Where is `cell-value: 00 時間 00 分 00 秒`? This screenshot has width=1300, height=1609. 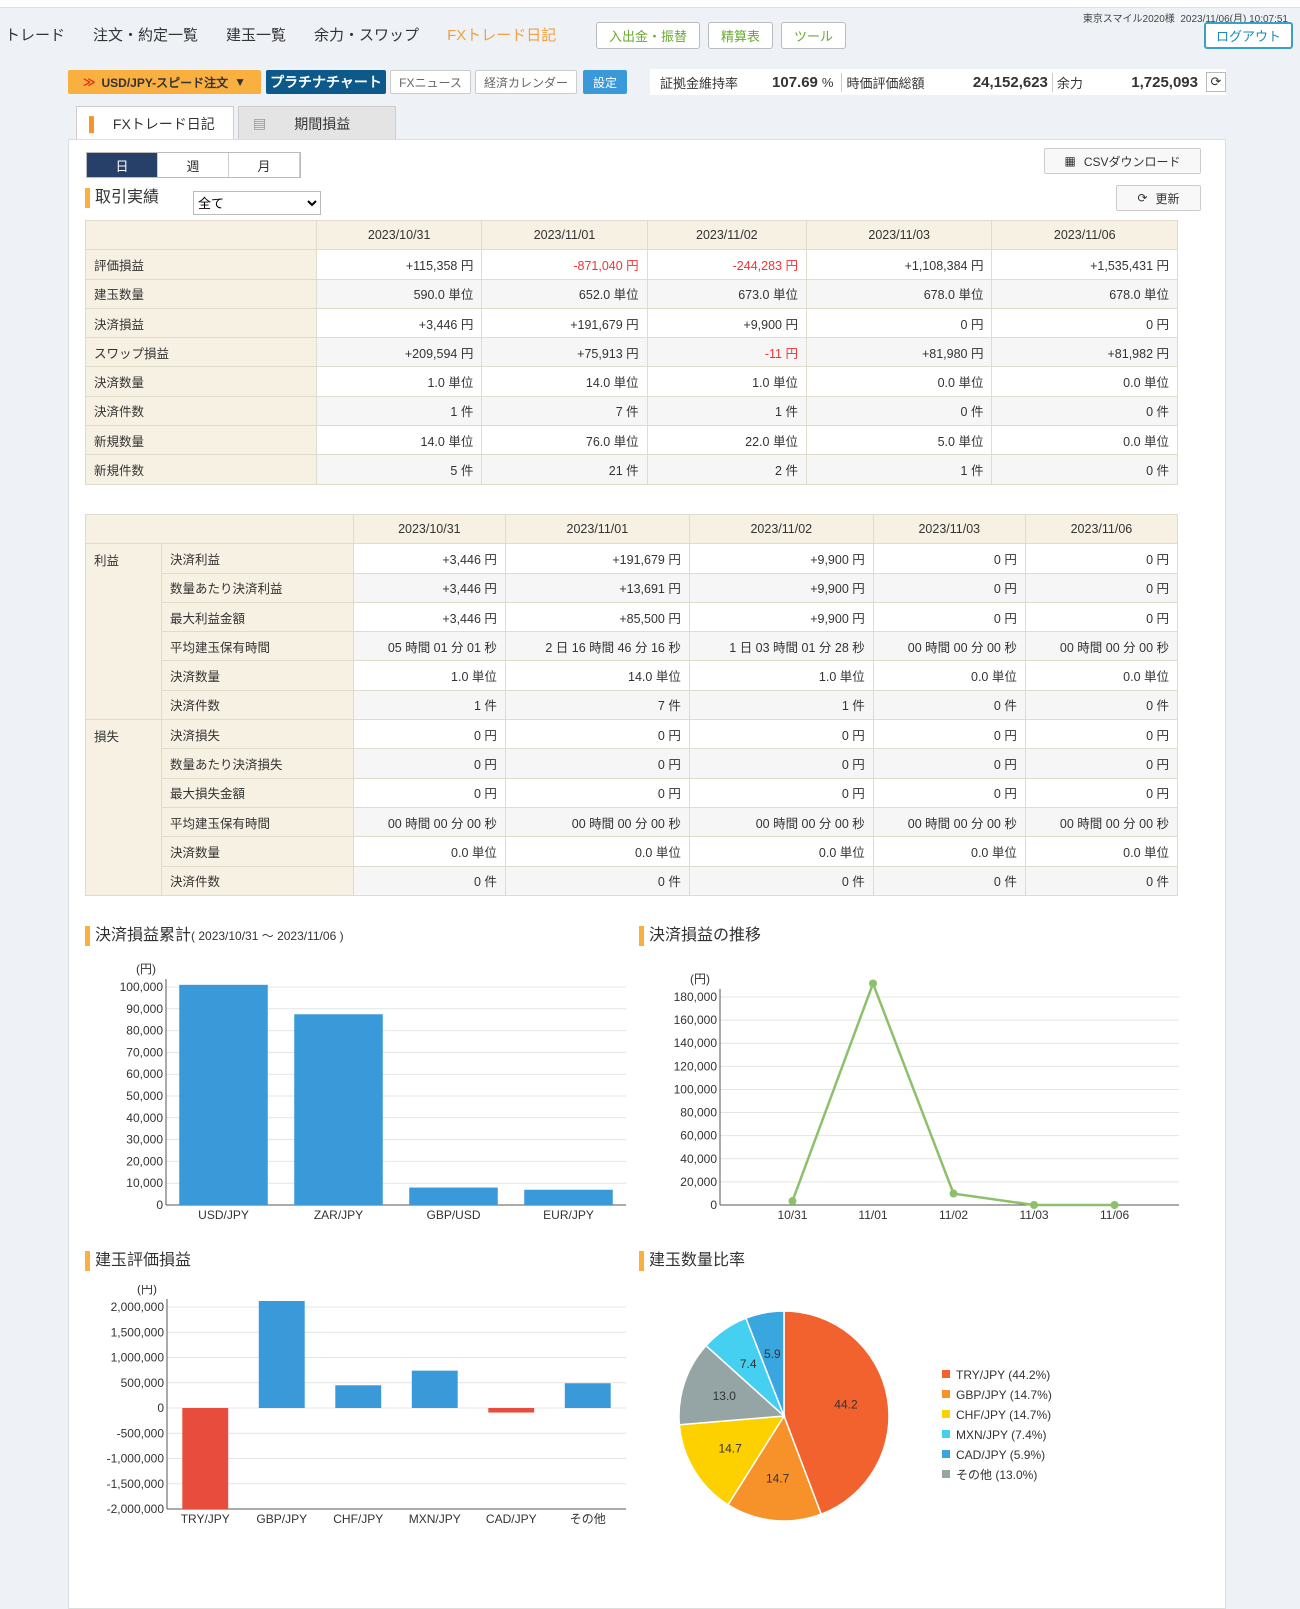 cell-value: 00 時間 00 分 00 秒 is located at coordinates (1101, 646).